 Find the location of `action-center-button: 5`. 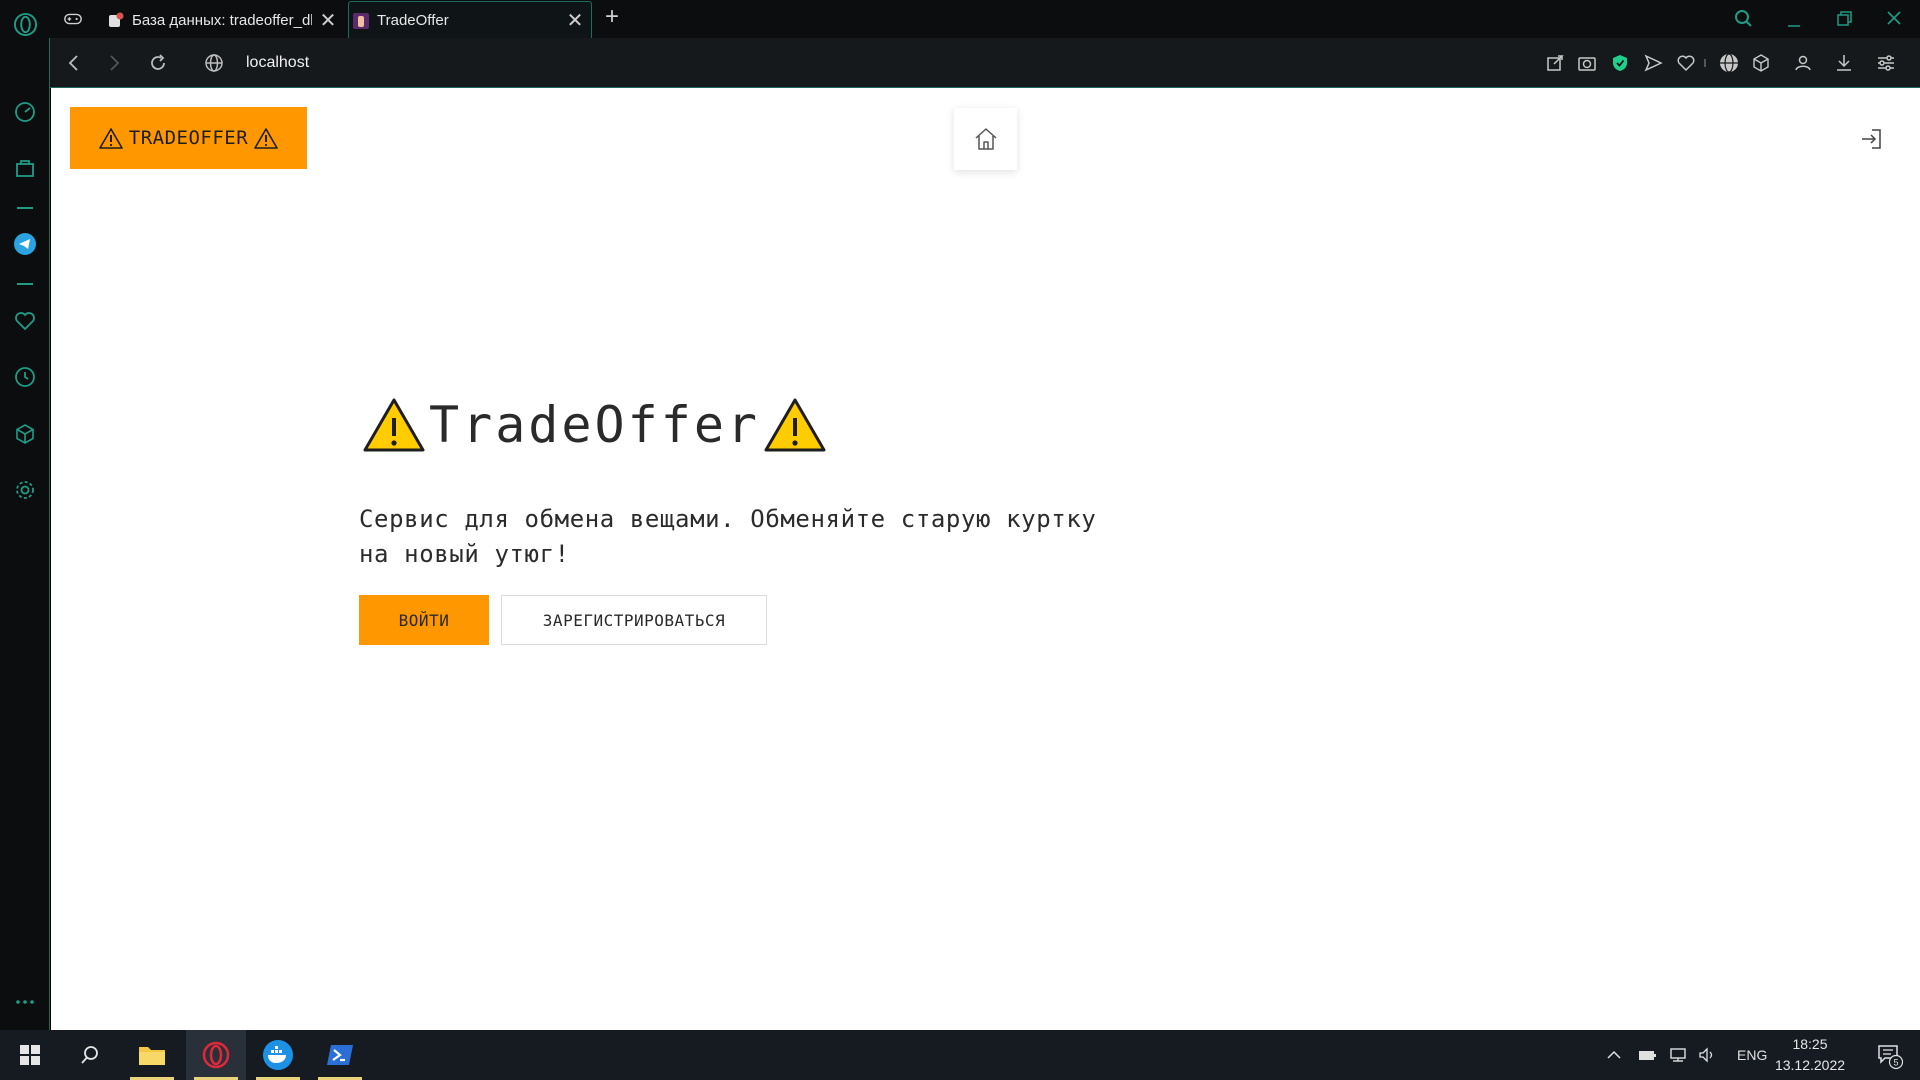

action-center-button: 5 is located at coordinates (1890, 1055).